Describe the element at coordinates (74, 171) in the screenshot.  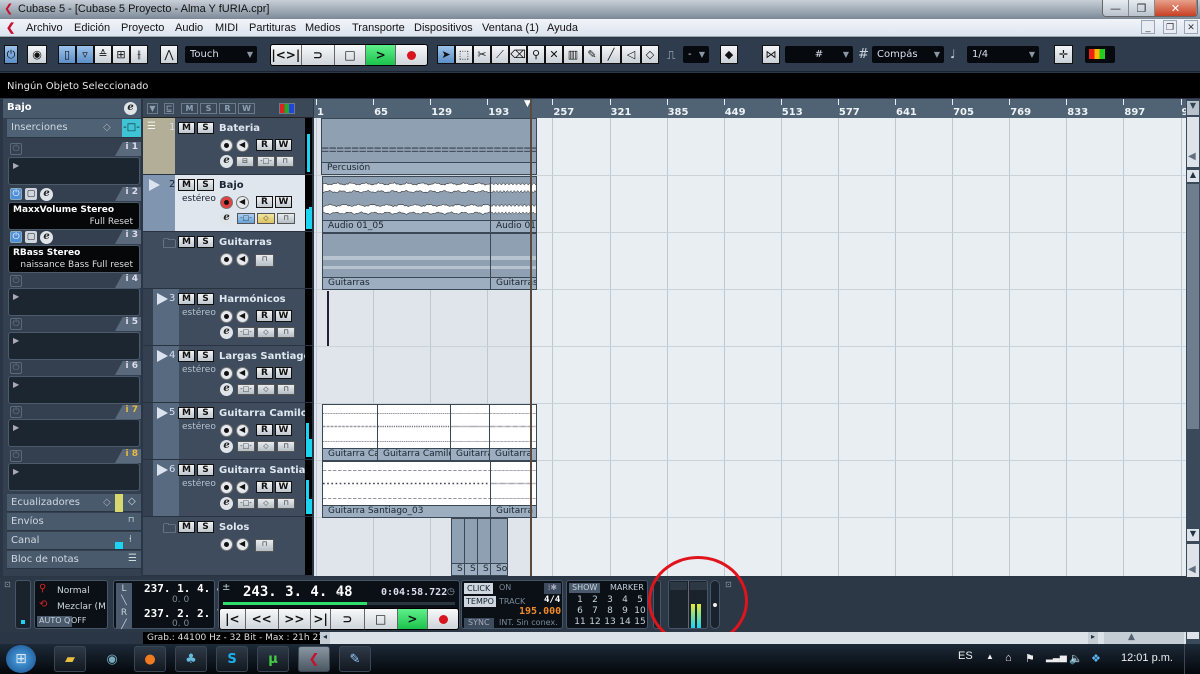
I see `insert-slot-1: ▶` at that location.